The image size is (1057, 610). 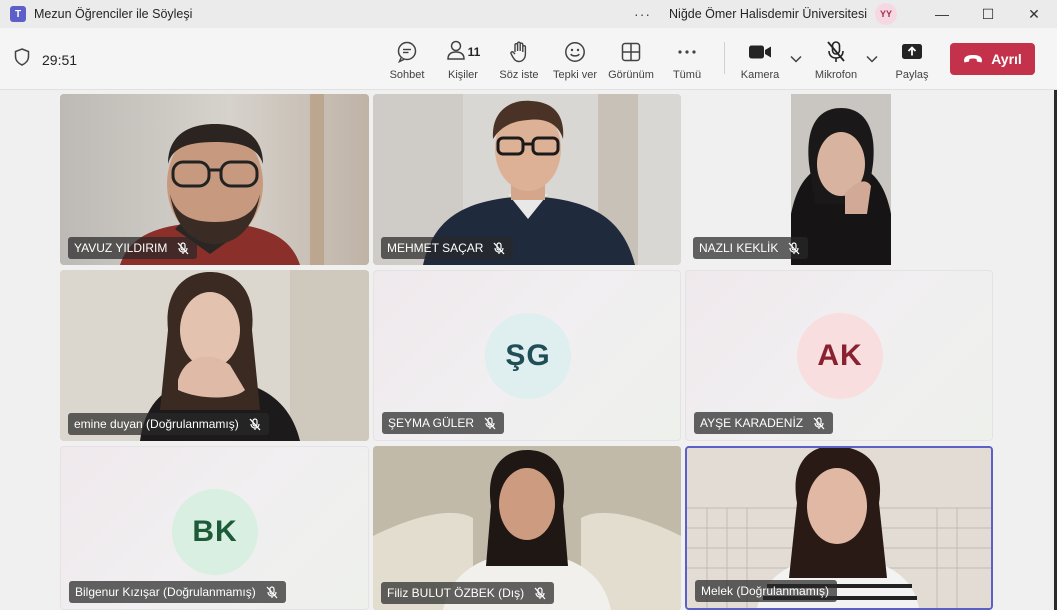 I want to click on participant-name: MEHMET SAÇAR, so click(x=435, y=248).